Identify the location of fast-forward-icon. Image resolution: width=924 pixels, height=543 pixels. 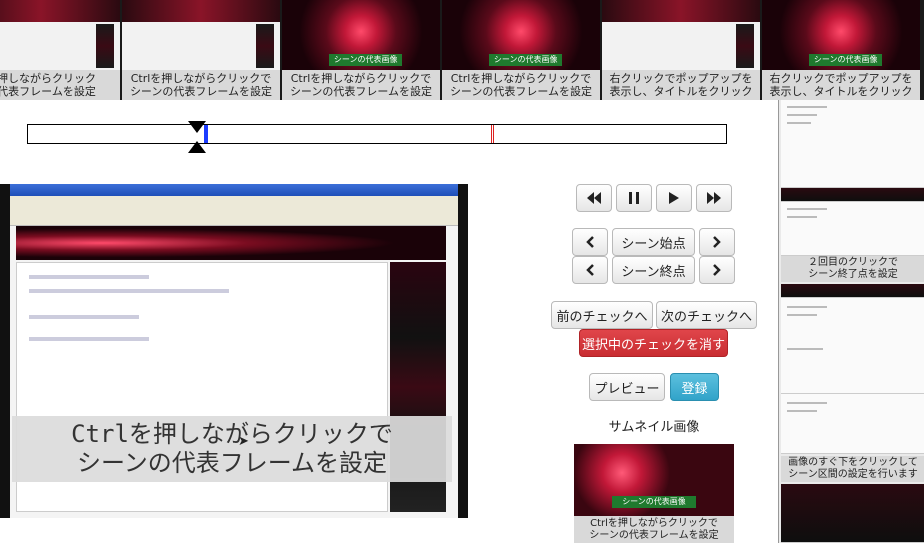
(714, 198).